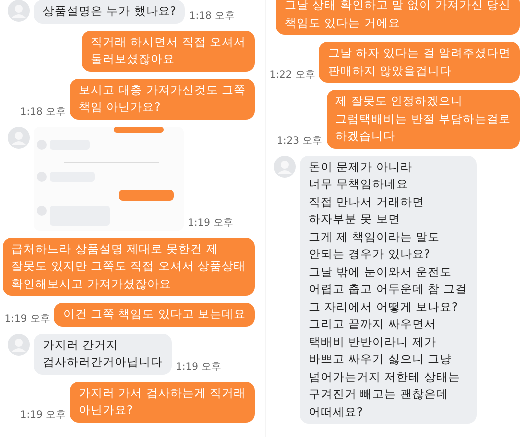 This screenshot has width=530, height=443. What do you see at coordinates (110, 12) in the screenshot?
I see `message-bubble: 상품설명은 누가 했나요?` at bounding box center [110, 12].